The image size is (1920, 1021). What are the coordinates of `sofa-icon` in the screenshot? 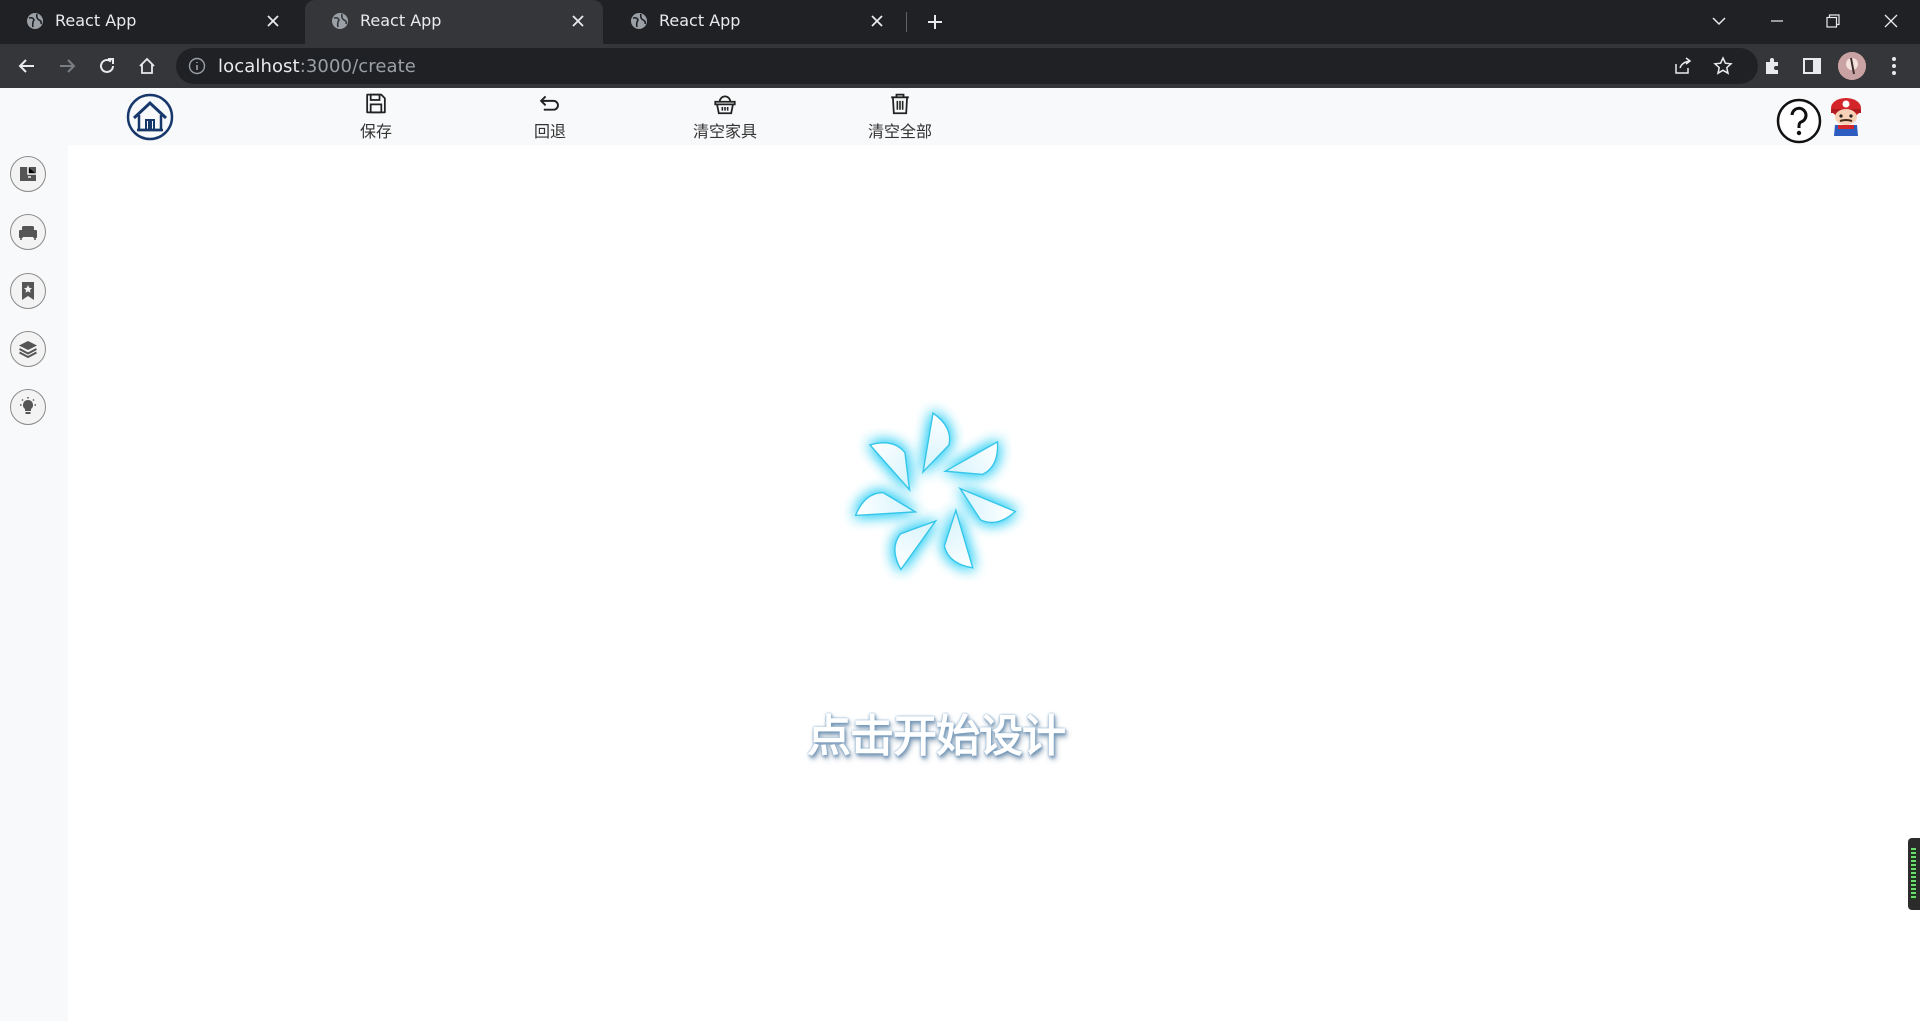 It's located at (28, 233).